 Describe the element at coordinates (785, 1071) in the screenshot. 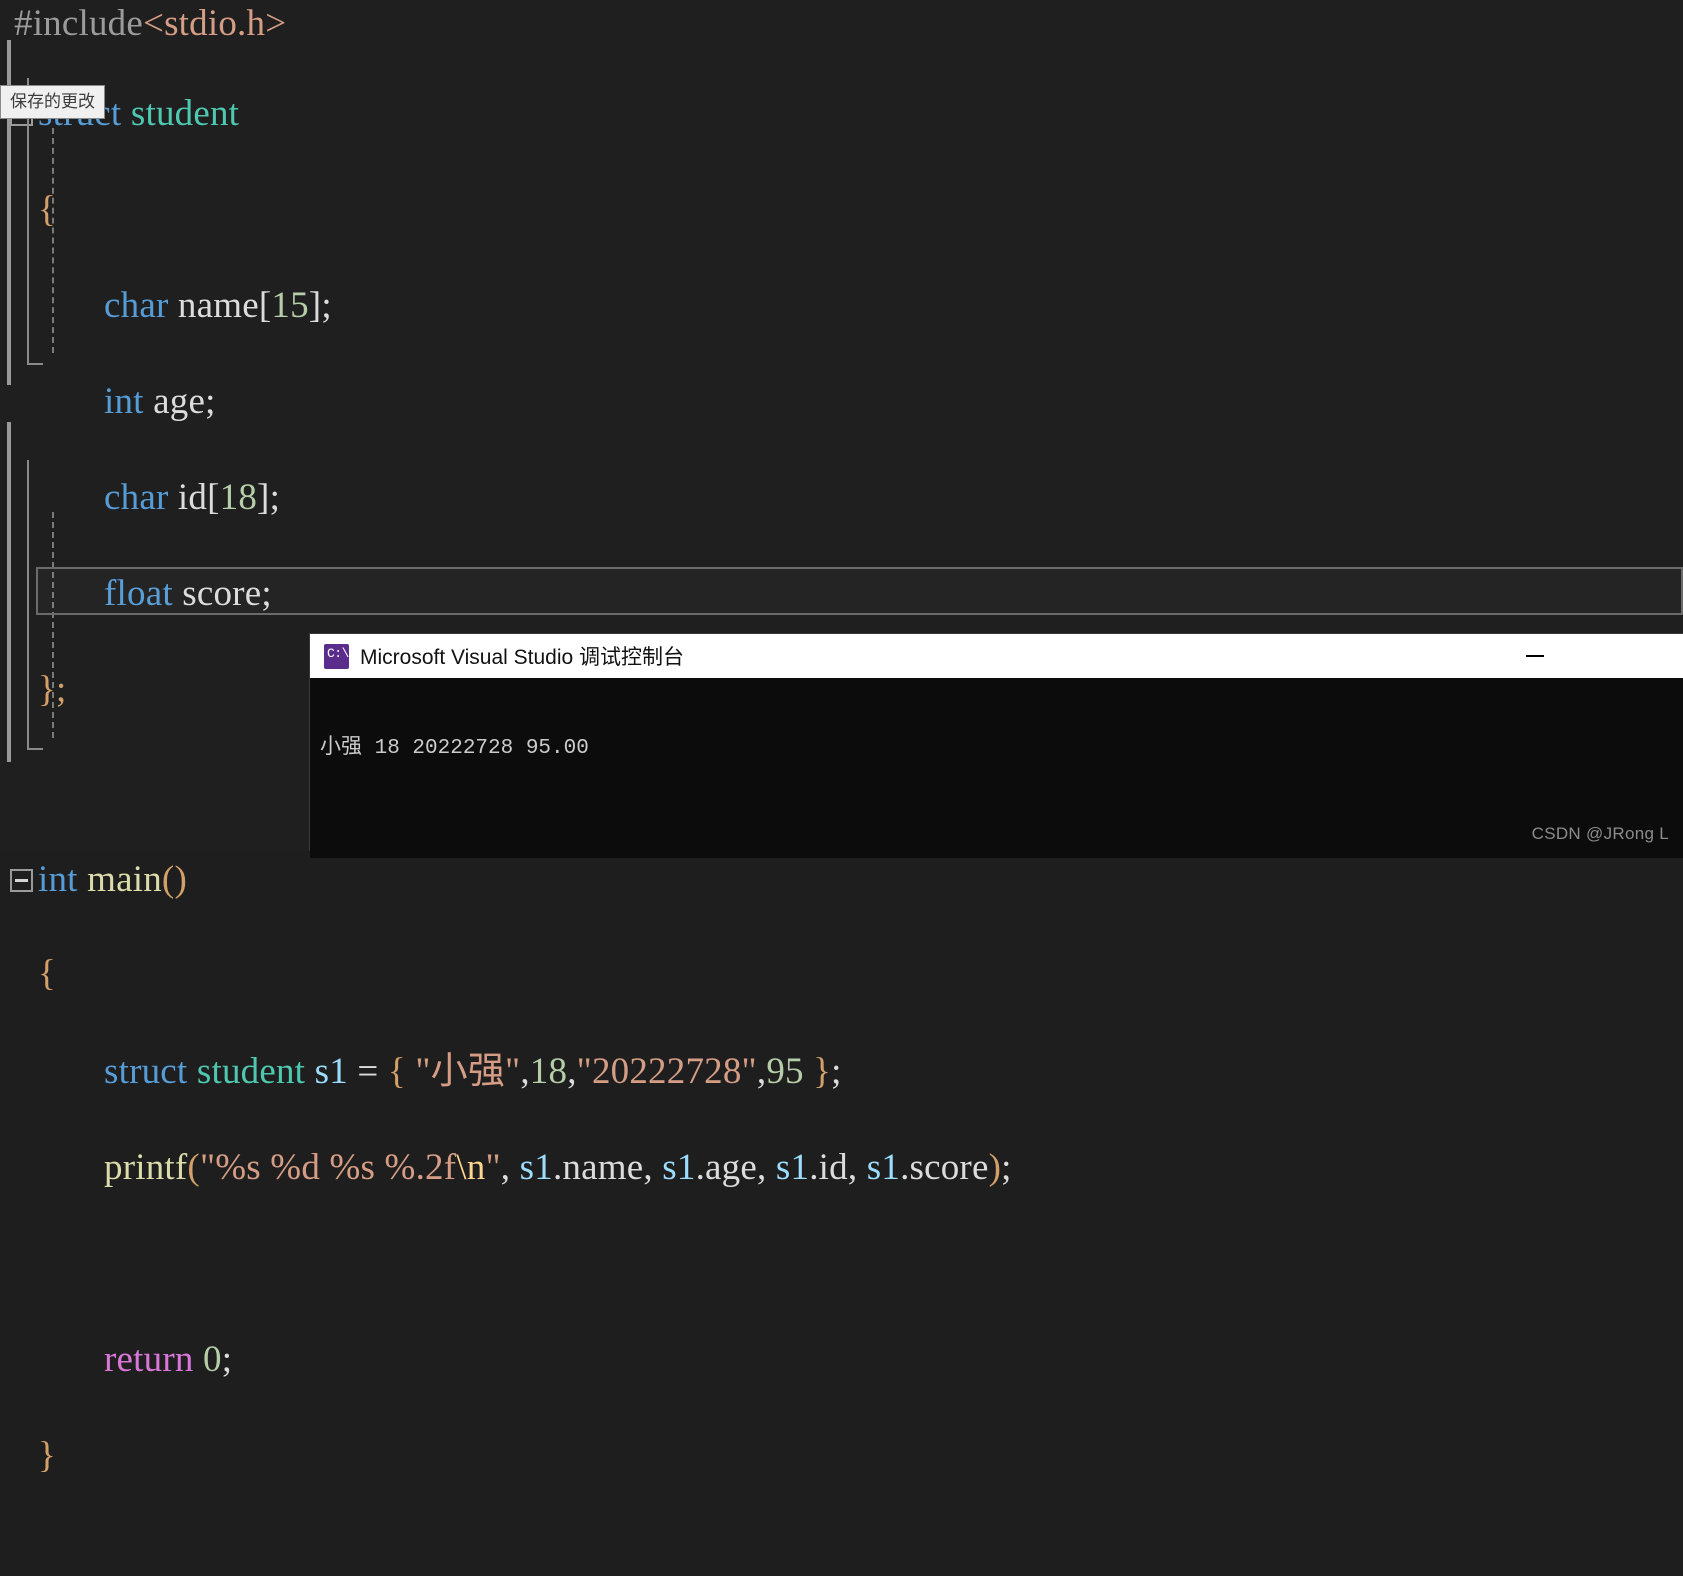

I see `token-number-score: 95` at that location.